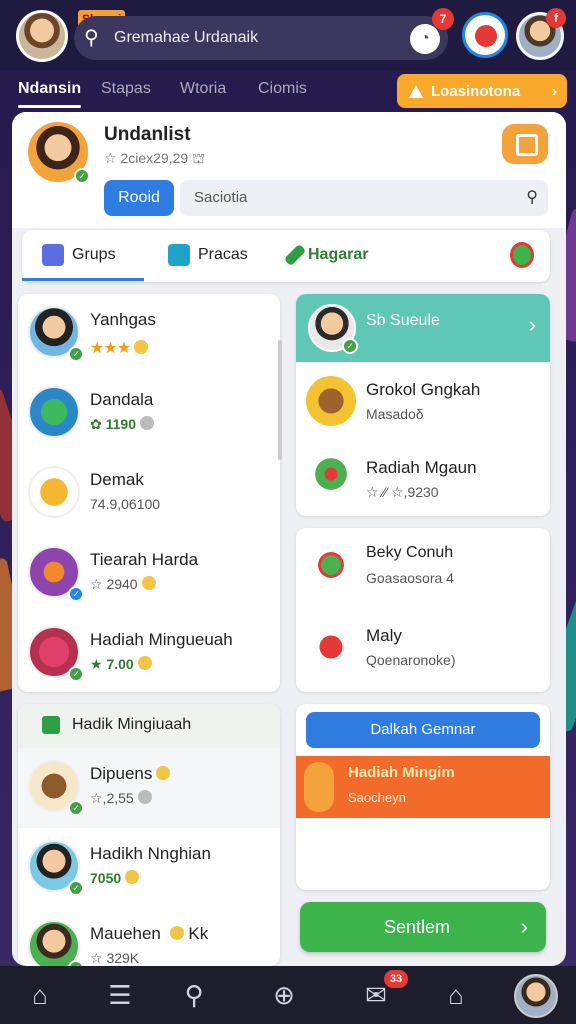 This screenshot has width=576, height=1024. Describe the element at coordinates (456, 995) in the screenshot. I see `inbox-icon: ⌂` at that location.